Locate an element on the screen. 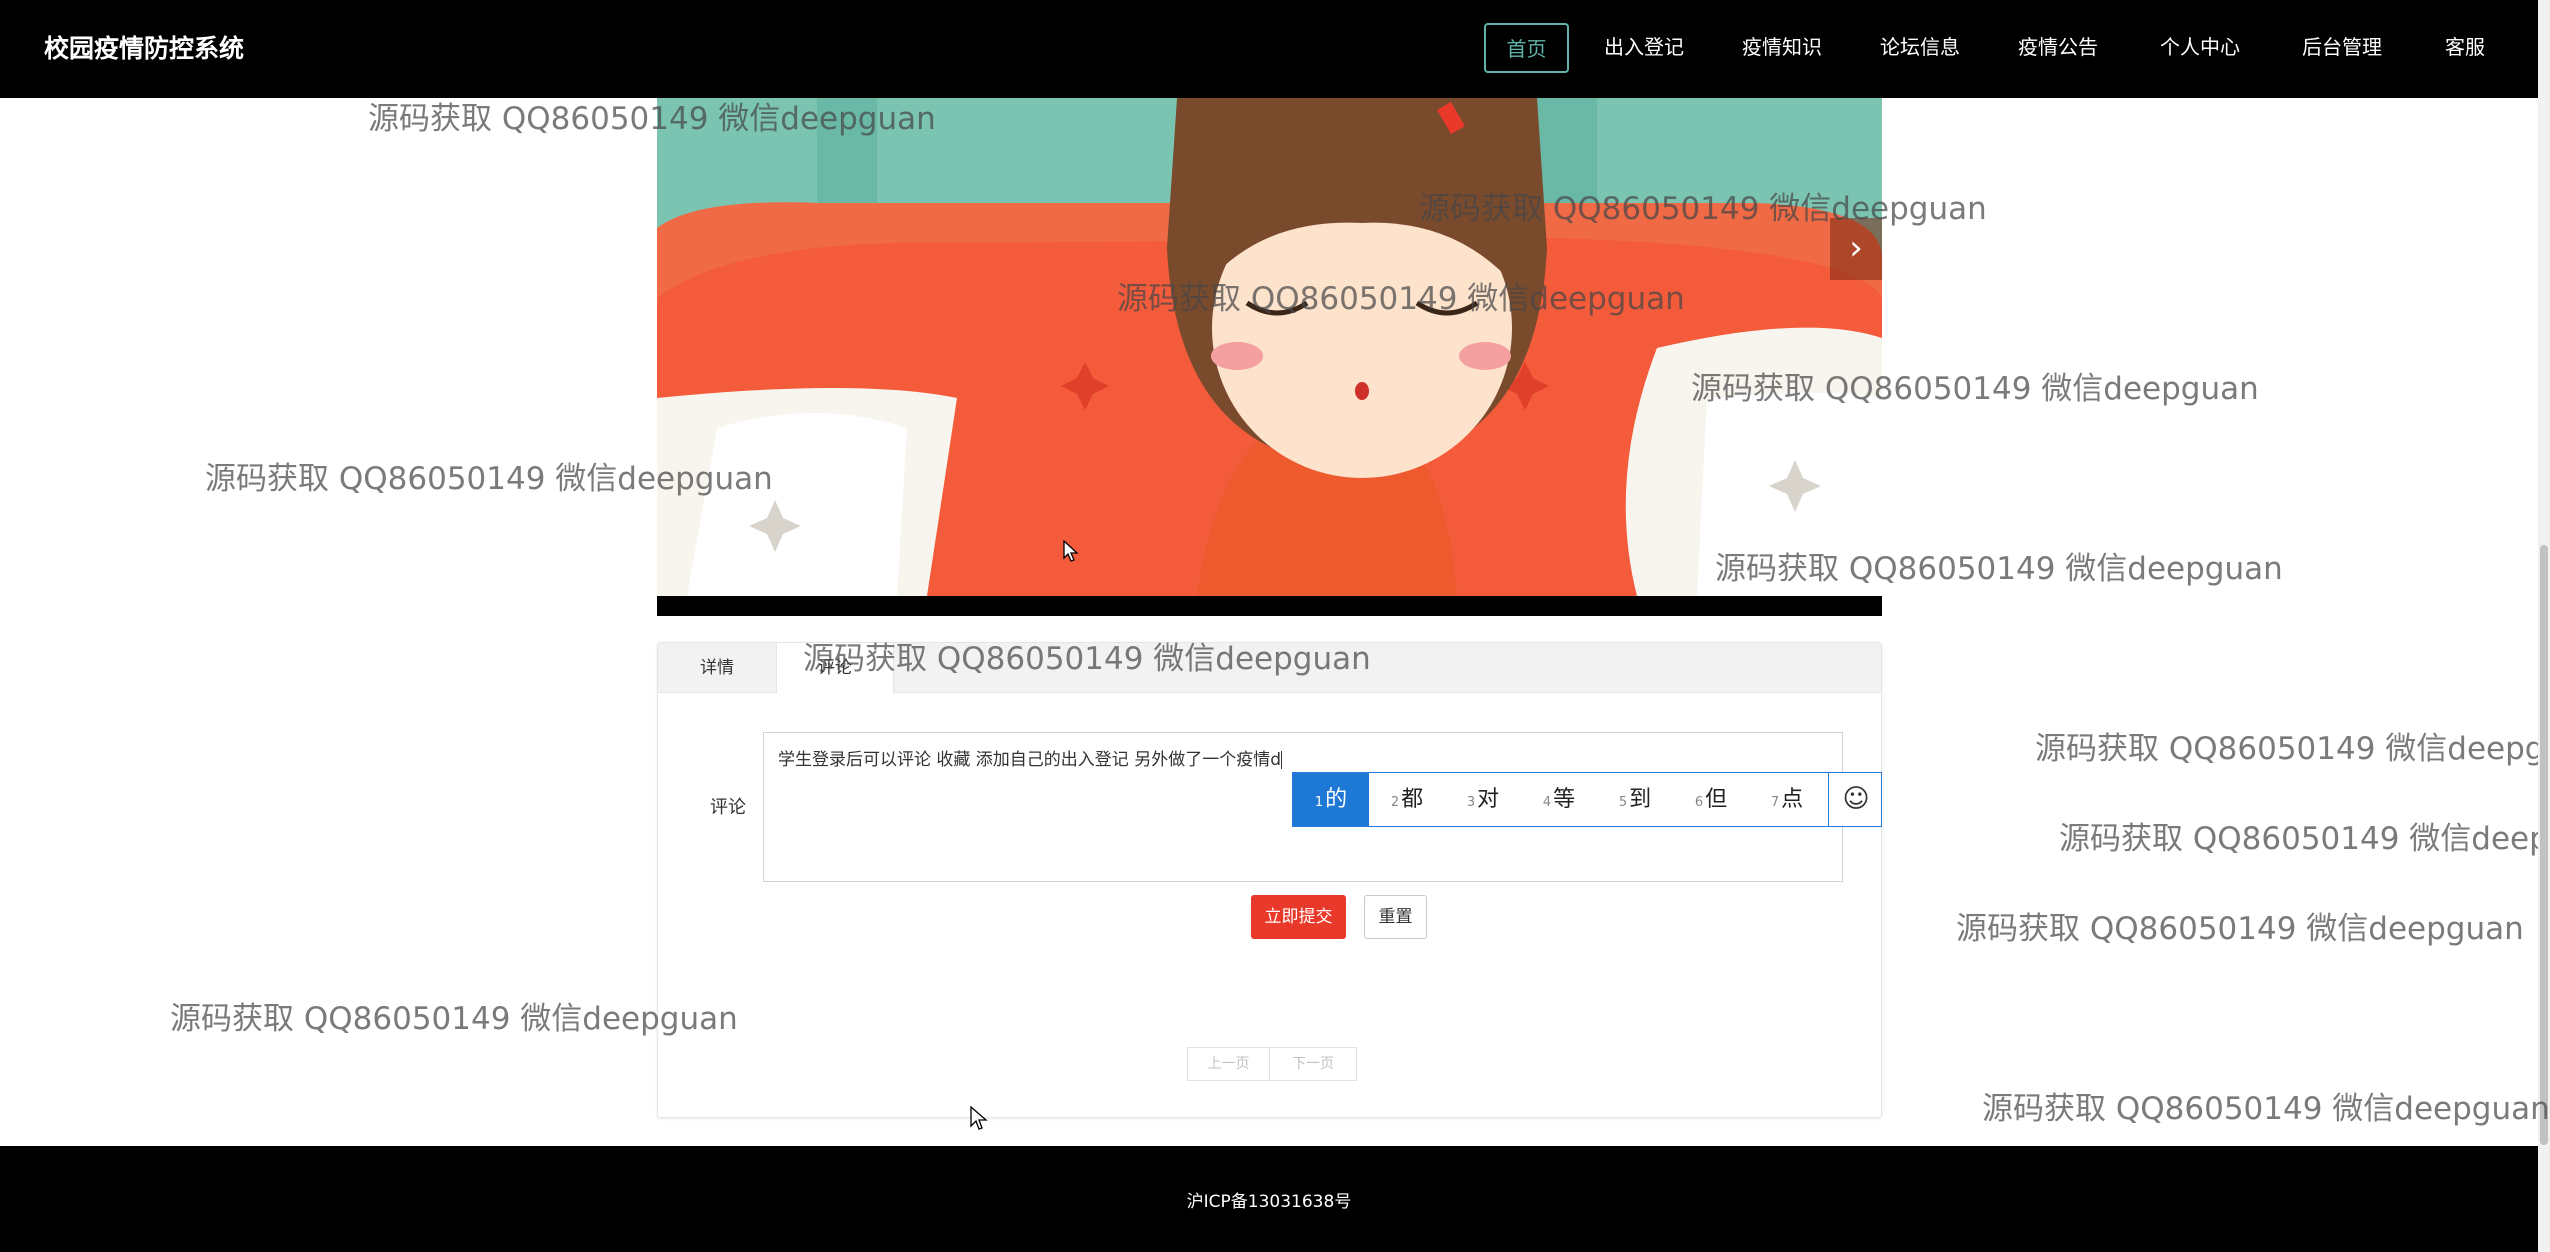 The image size is (2550, 1252). comment-text: 学生登录后可以评论 收藏 添加自己的出入登记 另外做了一个疫情d is located at coordinates (1030, 760).